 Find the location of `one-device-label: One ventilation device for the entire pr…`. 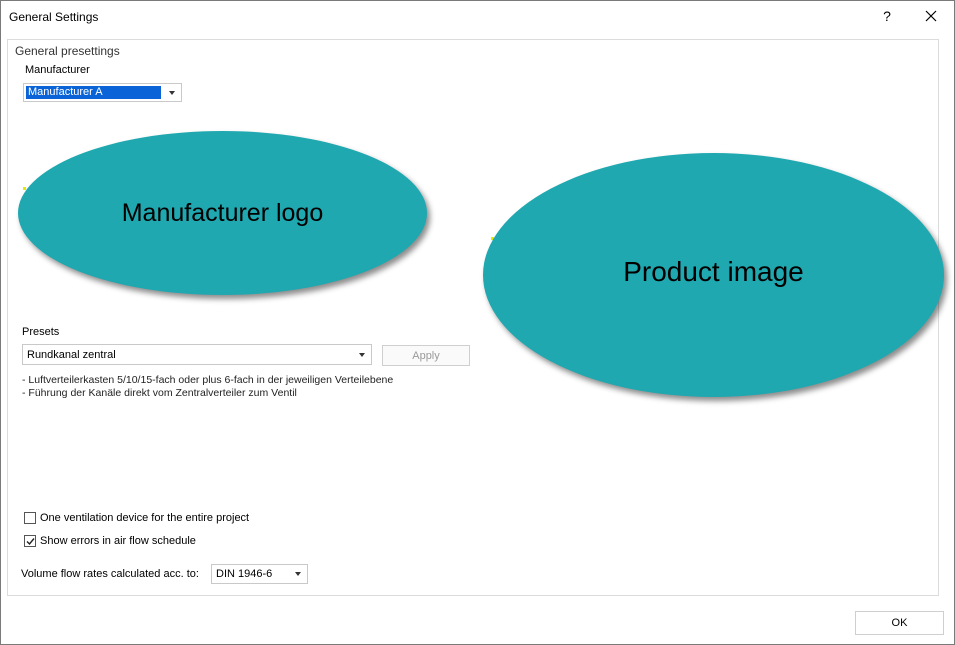

one-device-label: One ventilation device for the entire pr… is located at coordinates (145, 518).